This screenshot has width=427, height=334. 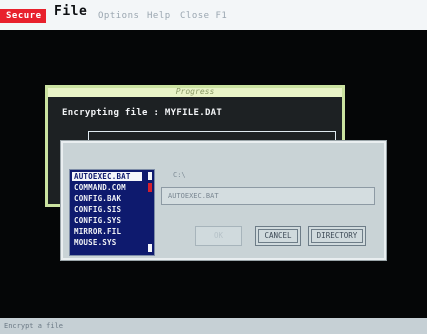 I want to click on progress-title: Progress, so click(x=195, y=91).